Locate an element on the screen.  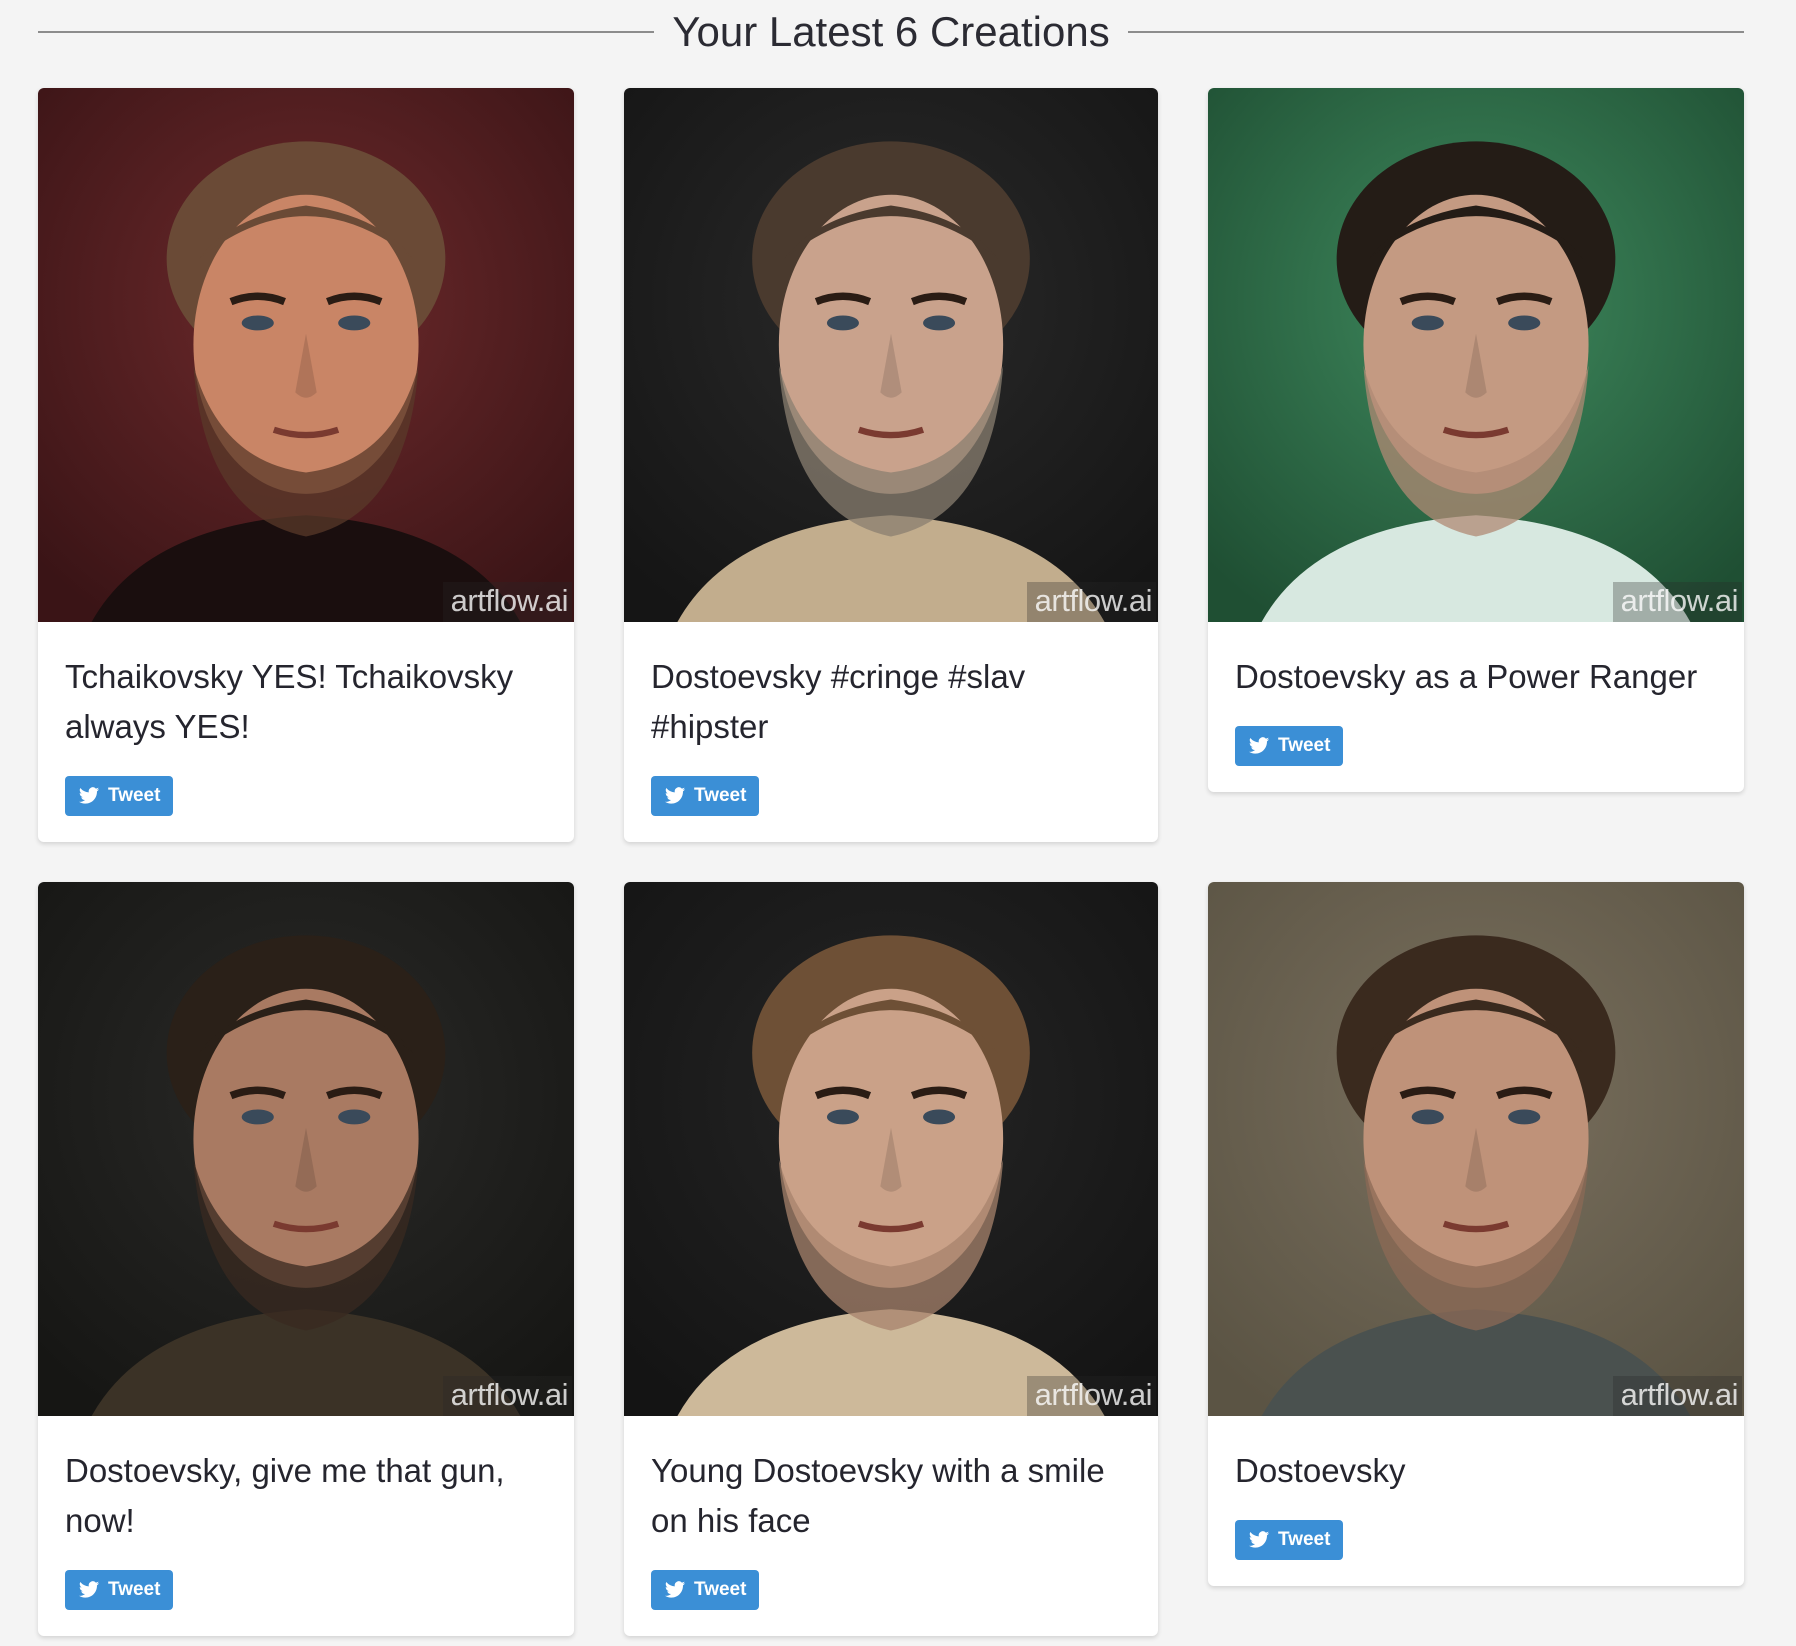
creation-card: artflow.ai Dostoevsky Tweet is located at coordinates (1476, 1234).